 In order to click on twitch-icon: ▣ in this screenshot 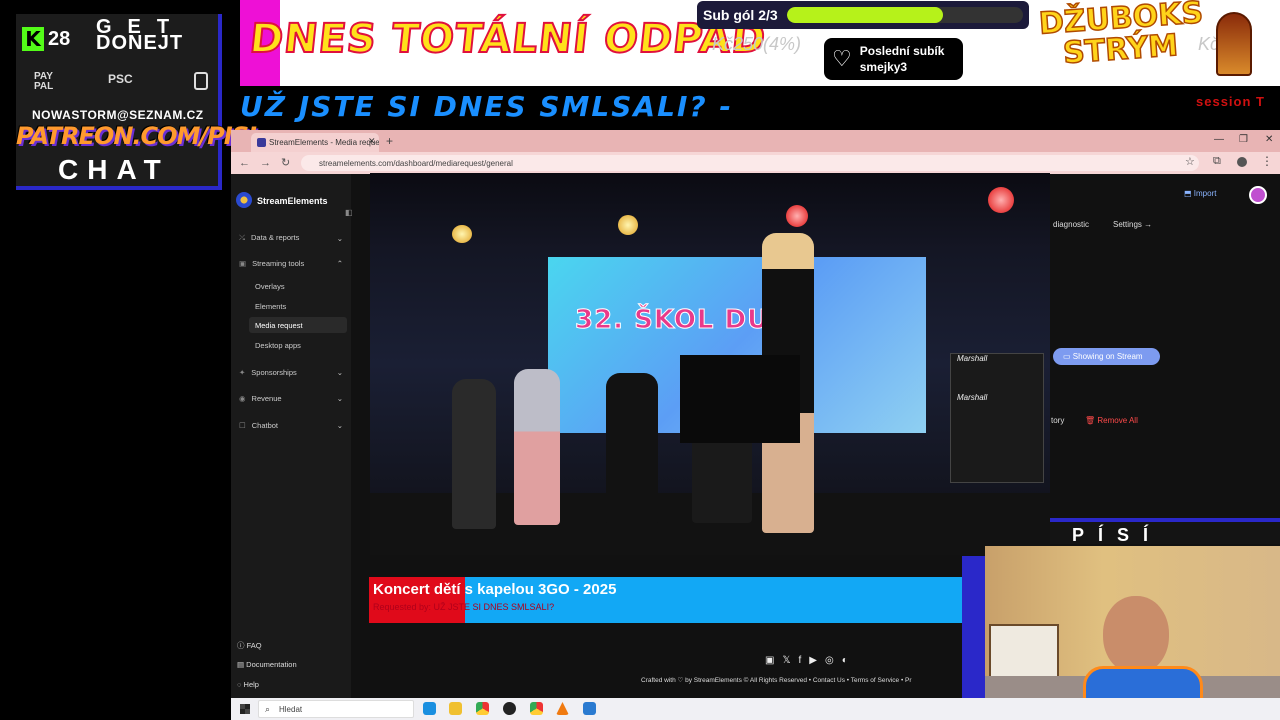, I will do `click(773, 660)`.